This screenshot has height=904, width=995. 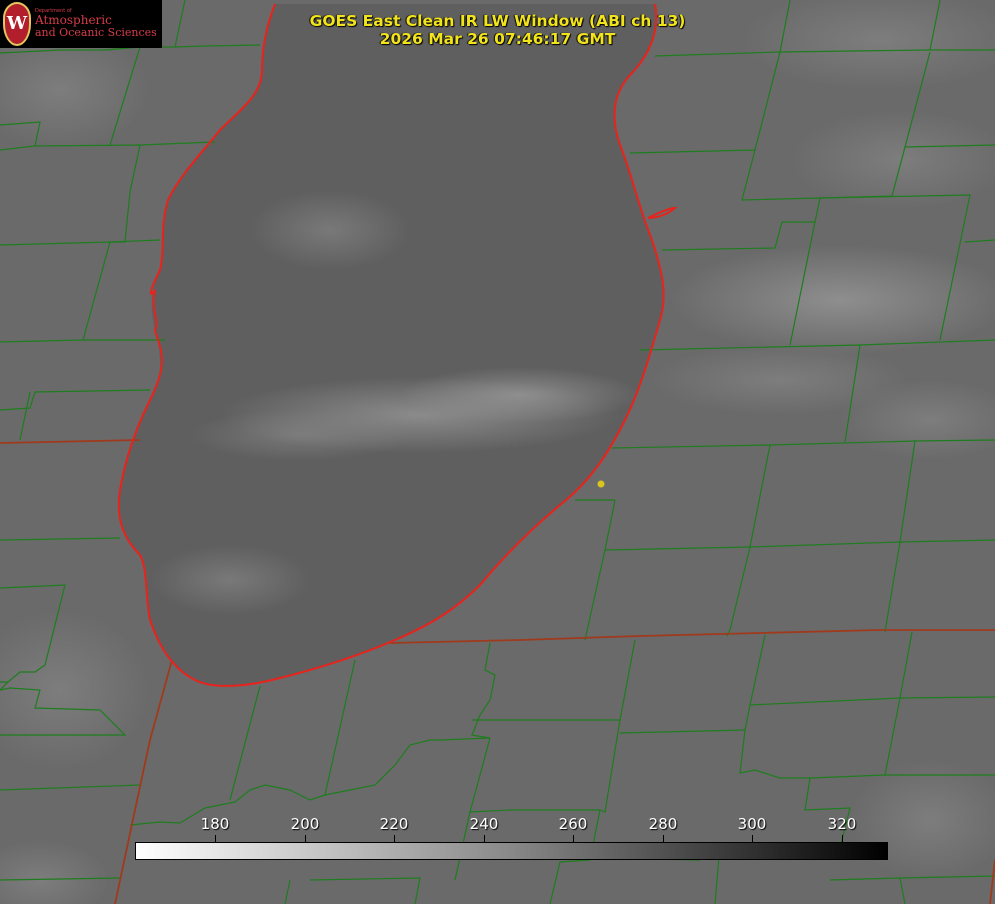 I want to click on colorbar-tick-label: 260, so click(x=573, y=824).